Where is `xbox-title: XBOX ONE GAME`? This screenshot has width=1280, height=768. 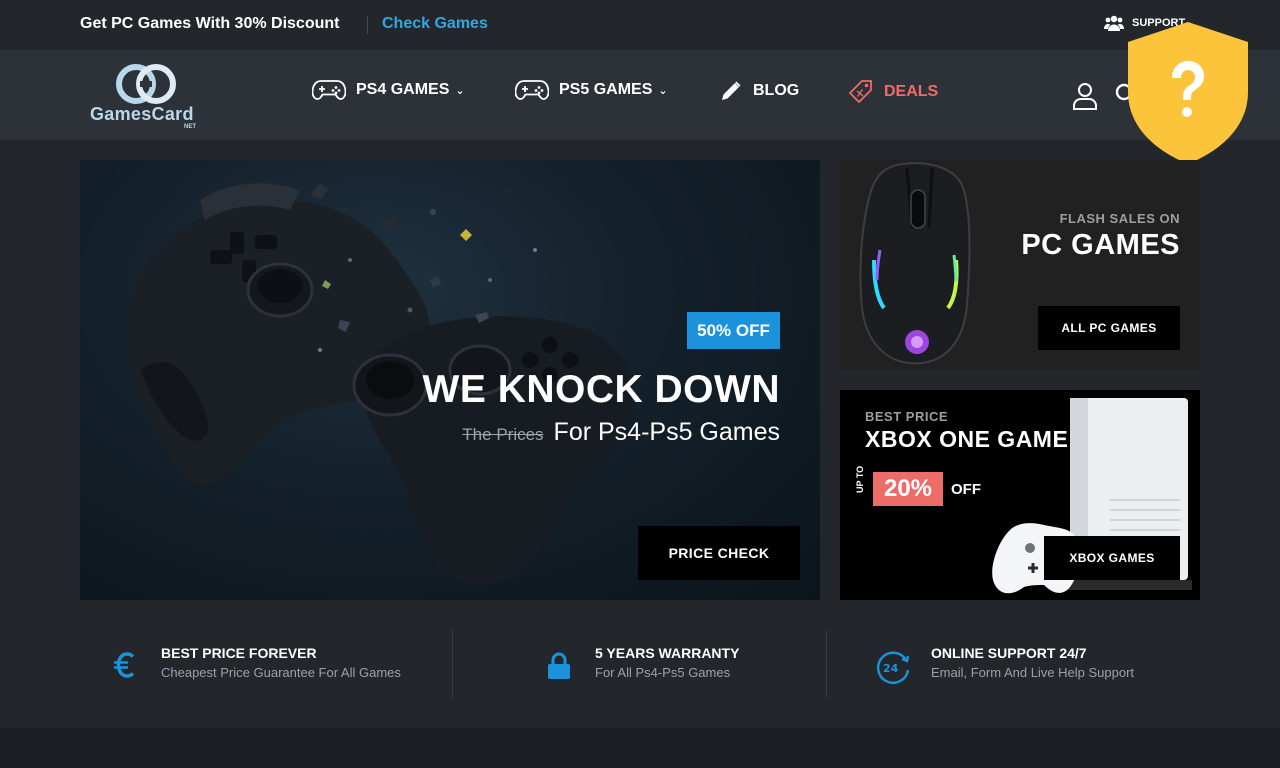 xbox-title: XBOX ONE GAME is located at coordinates (967, 439).